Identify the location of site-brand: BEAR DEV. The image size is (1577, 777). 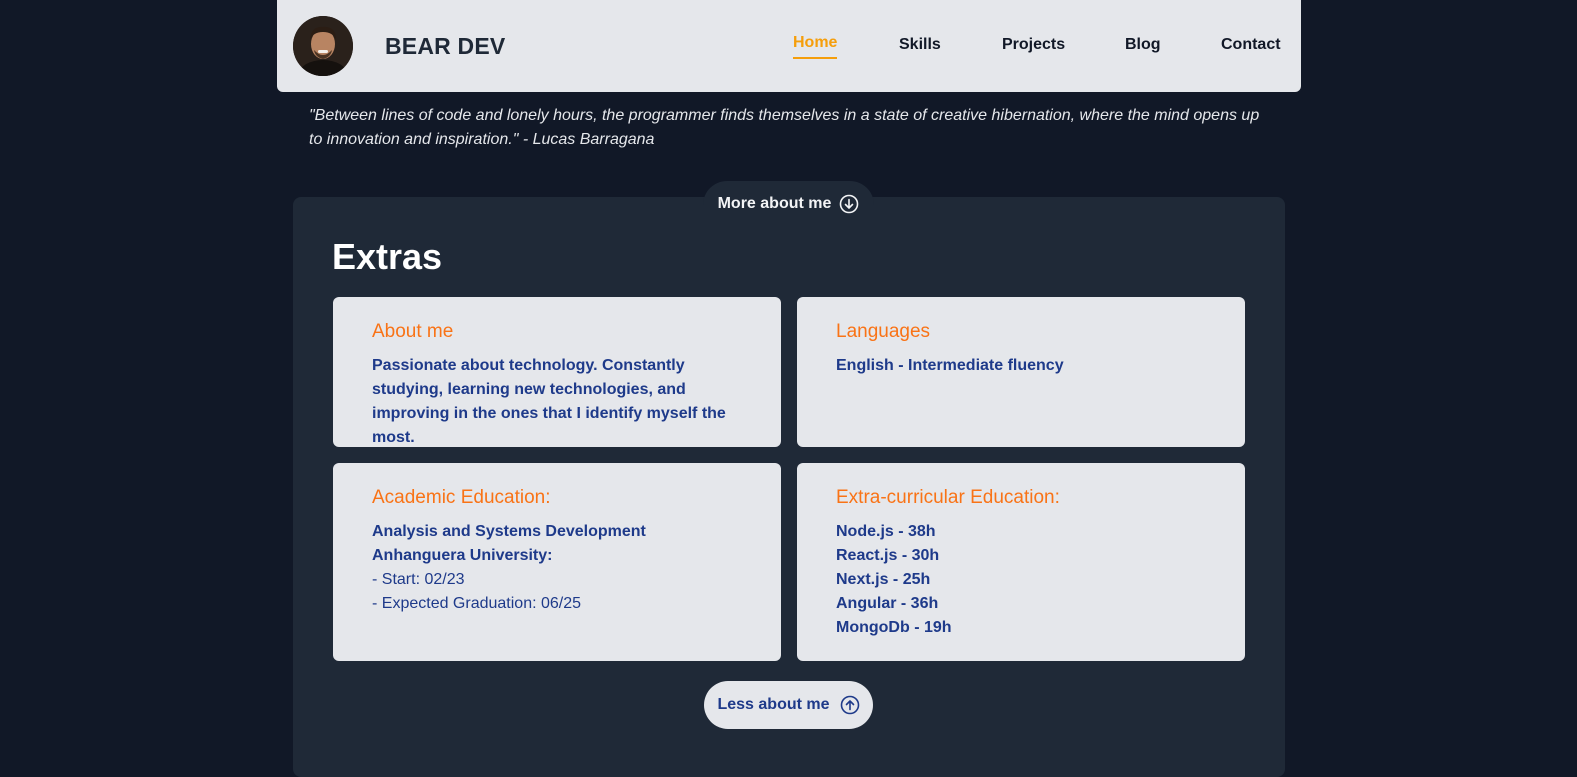
(445, 46).